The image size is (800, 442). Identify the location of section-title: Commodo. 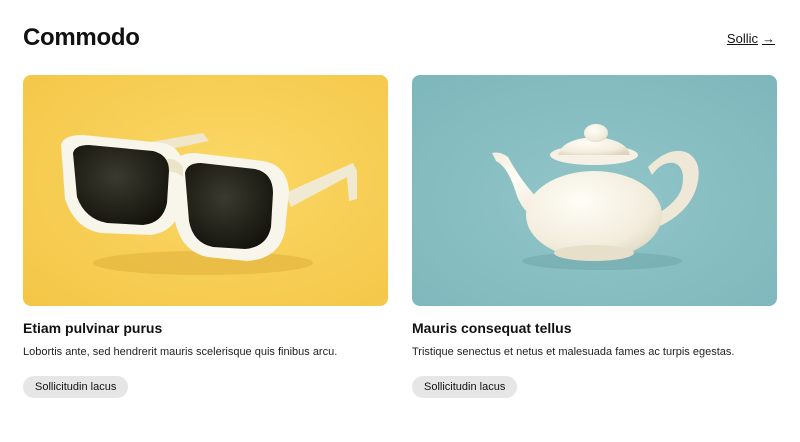
(81, 37).